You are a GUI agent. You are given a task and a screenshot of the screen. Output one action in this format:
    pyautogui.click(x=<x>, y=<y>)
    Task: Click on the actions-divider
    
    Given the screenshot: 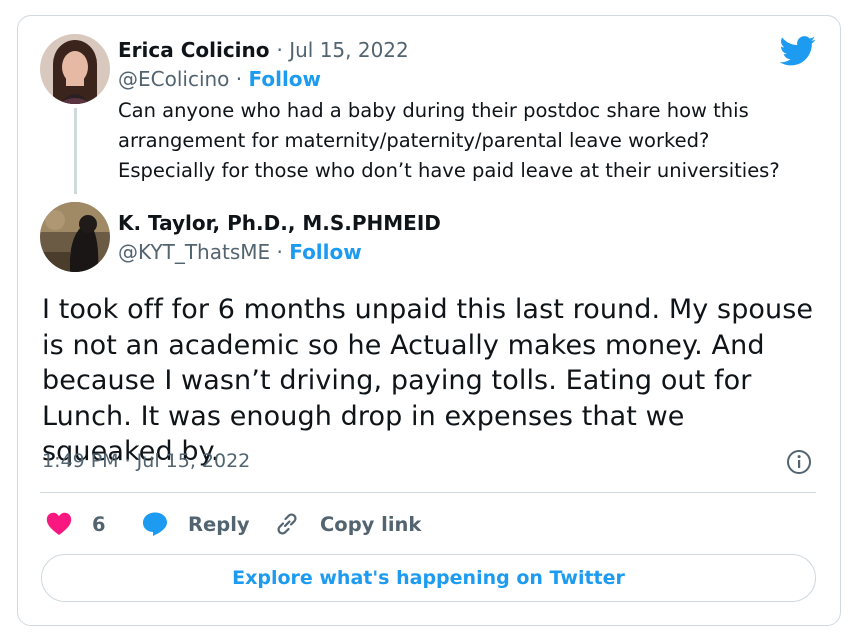 What is the action you would take?
    pyautogui.click(x=428, y=492)
    